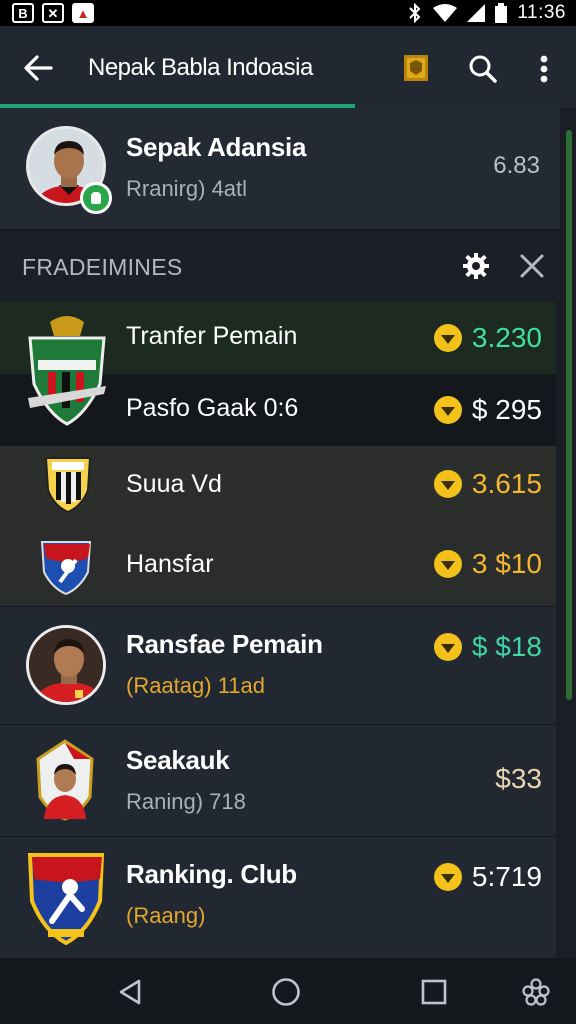 Image resolution: width=576 pixels, height=1024 pixels. I want to click on transfer-label: Hansfar, so click(170, 564).